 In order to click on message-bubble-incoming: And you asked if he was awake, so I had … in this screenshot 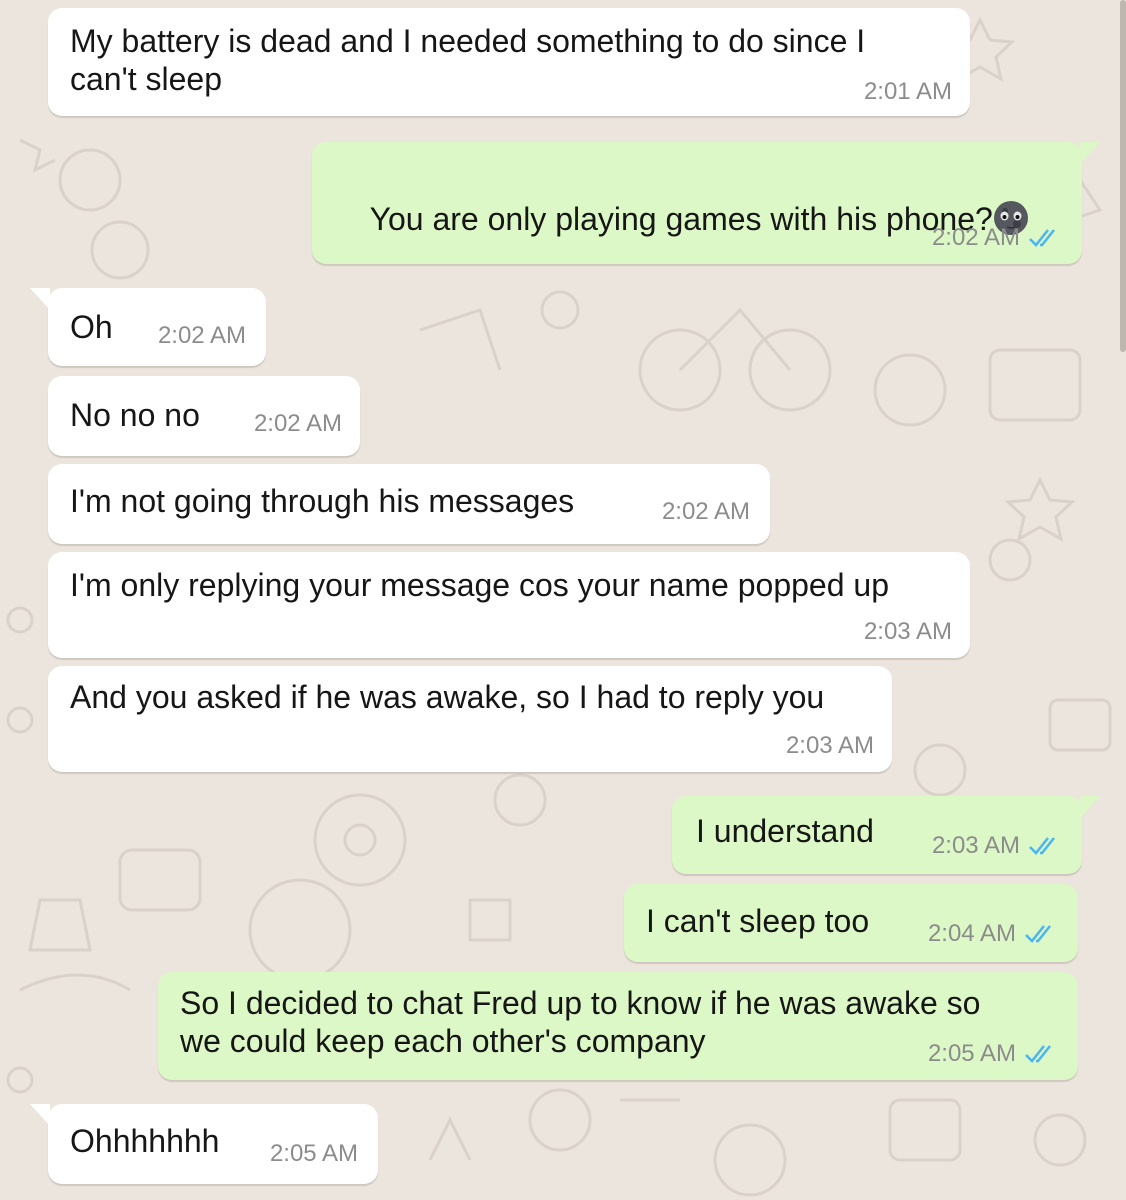, I will do `click(470, 719)`.